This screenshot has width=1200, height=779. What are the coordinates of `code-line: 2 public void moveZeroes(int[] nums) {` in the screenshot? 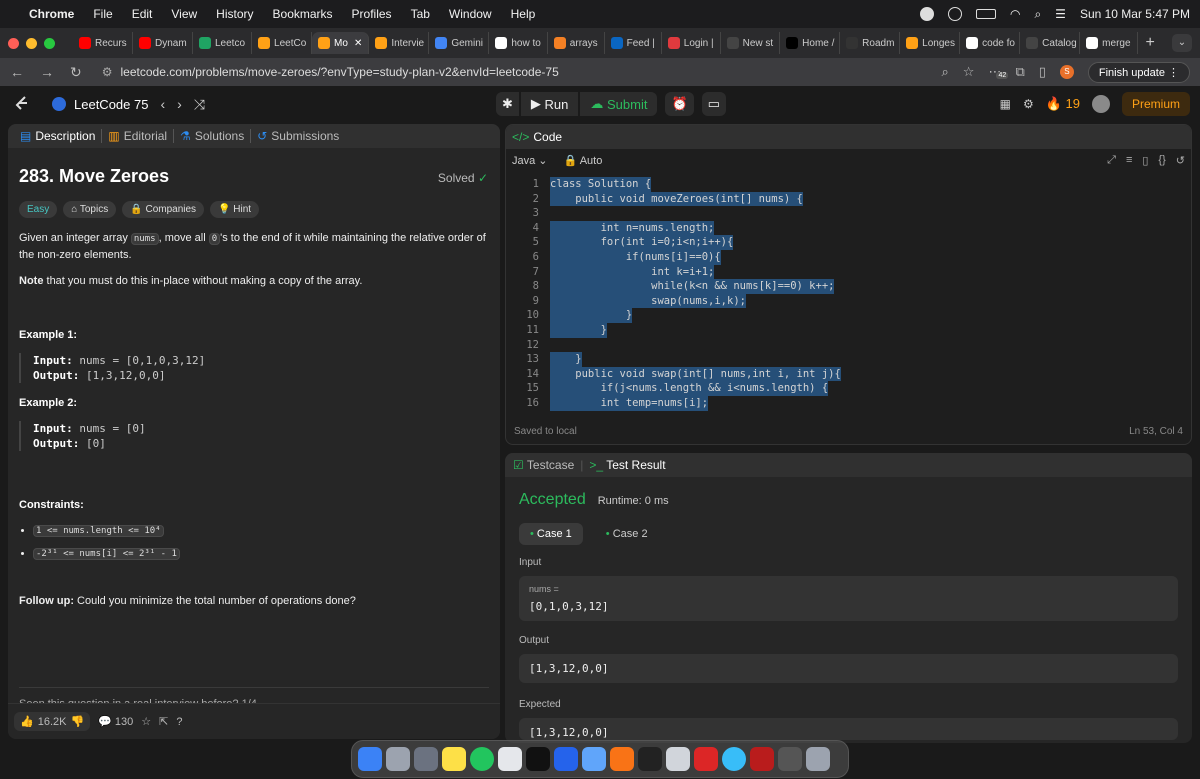 It's located at (848, 199).